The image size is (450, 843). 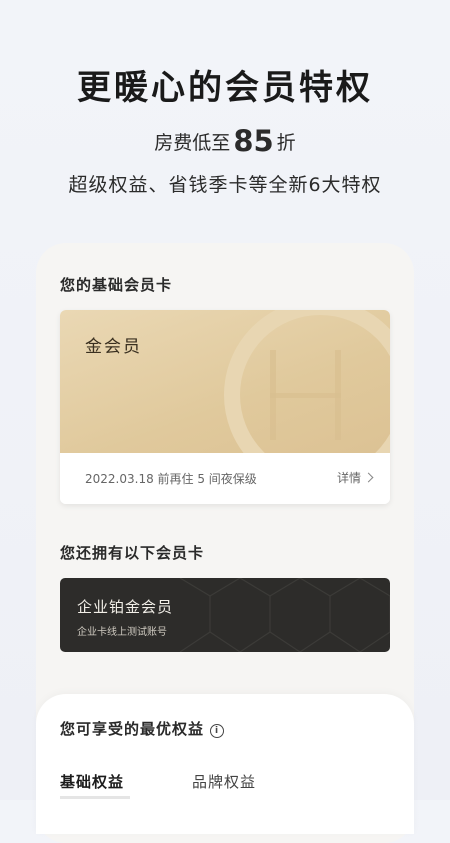 What do you see at coordinates (286, 143) in the screenshot?
I see `discount-suffix: 折` at bounding box center [286, 143].